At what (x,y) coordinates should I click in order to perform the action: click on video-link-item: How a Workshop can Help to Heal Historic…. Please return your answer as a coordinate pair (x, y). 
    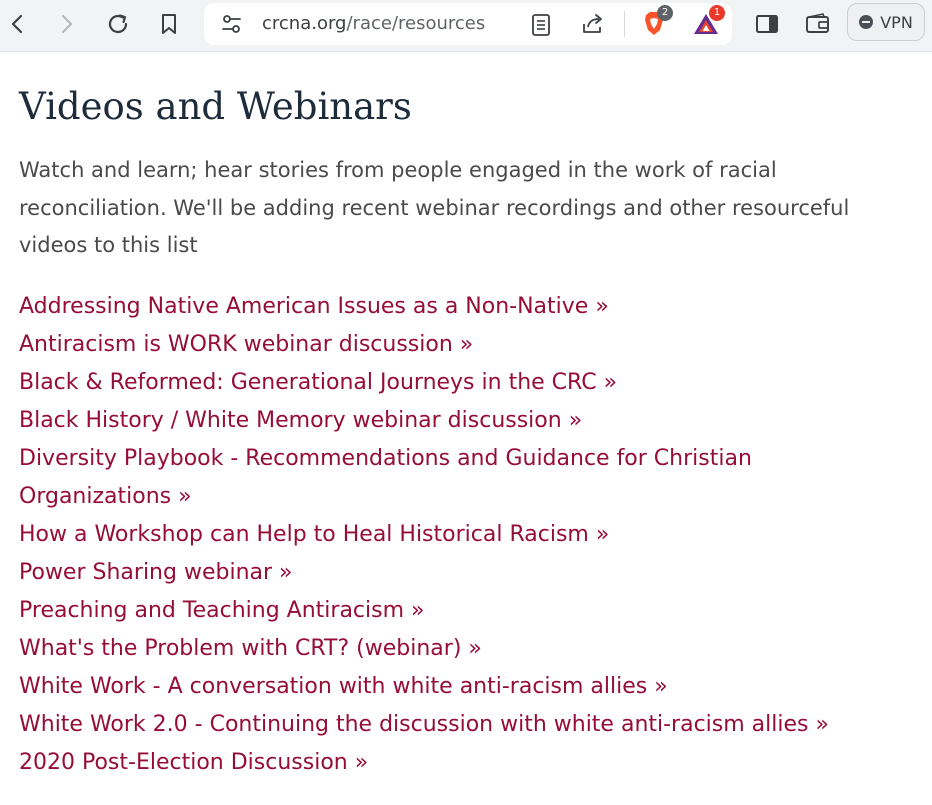
    Looking at the image, I should click on (471, 535).